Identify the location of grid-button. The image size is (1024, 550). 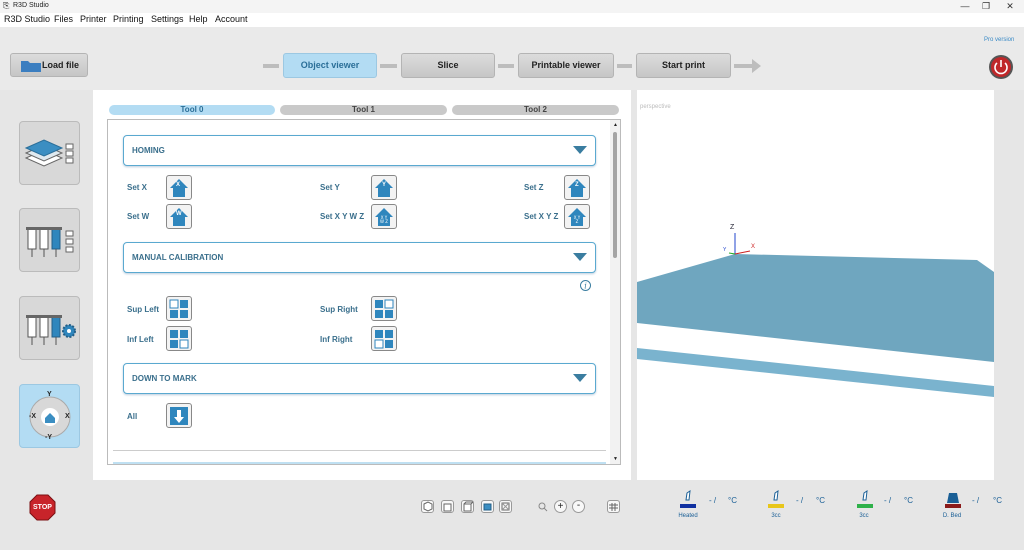
(613, 506).